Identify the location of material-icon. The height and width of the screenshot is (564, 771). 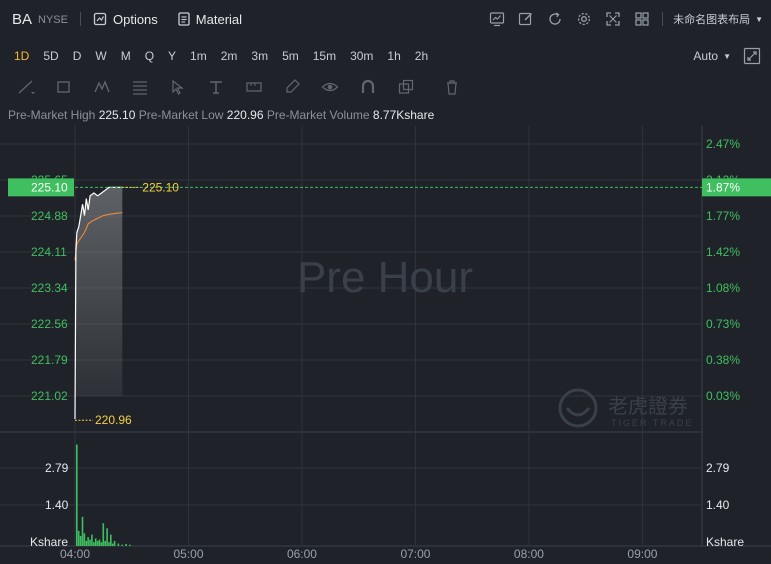
(184, 19).